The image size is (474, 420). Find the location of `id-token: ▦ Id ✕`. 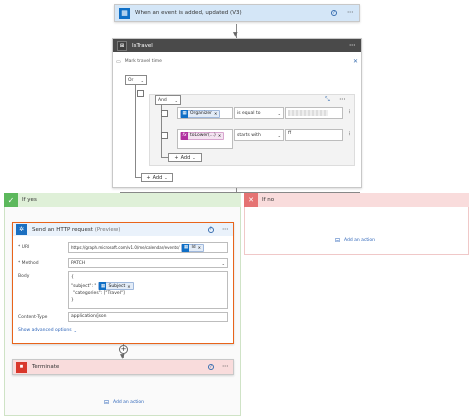

id-token: ▦ Id ✕ is located at coordinates (193, 247).